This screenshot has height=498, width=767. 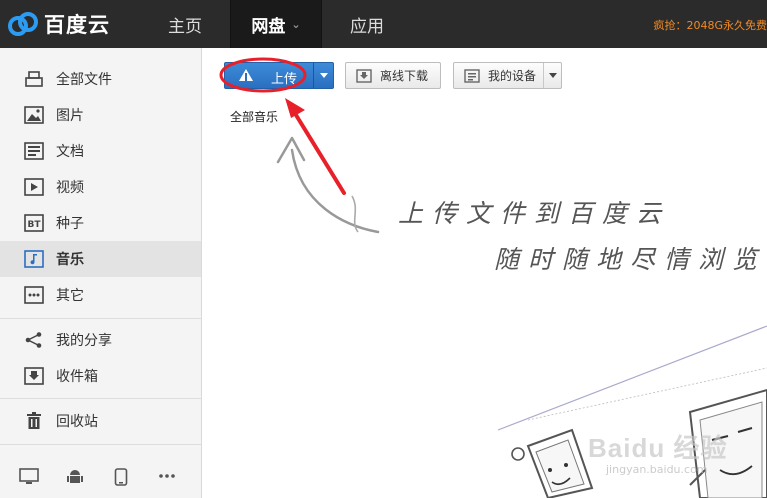 I want to click on cloud-logo-icon, so click(x=23, y=24).